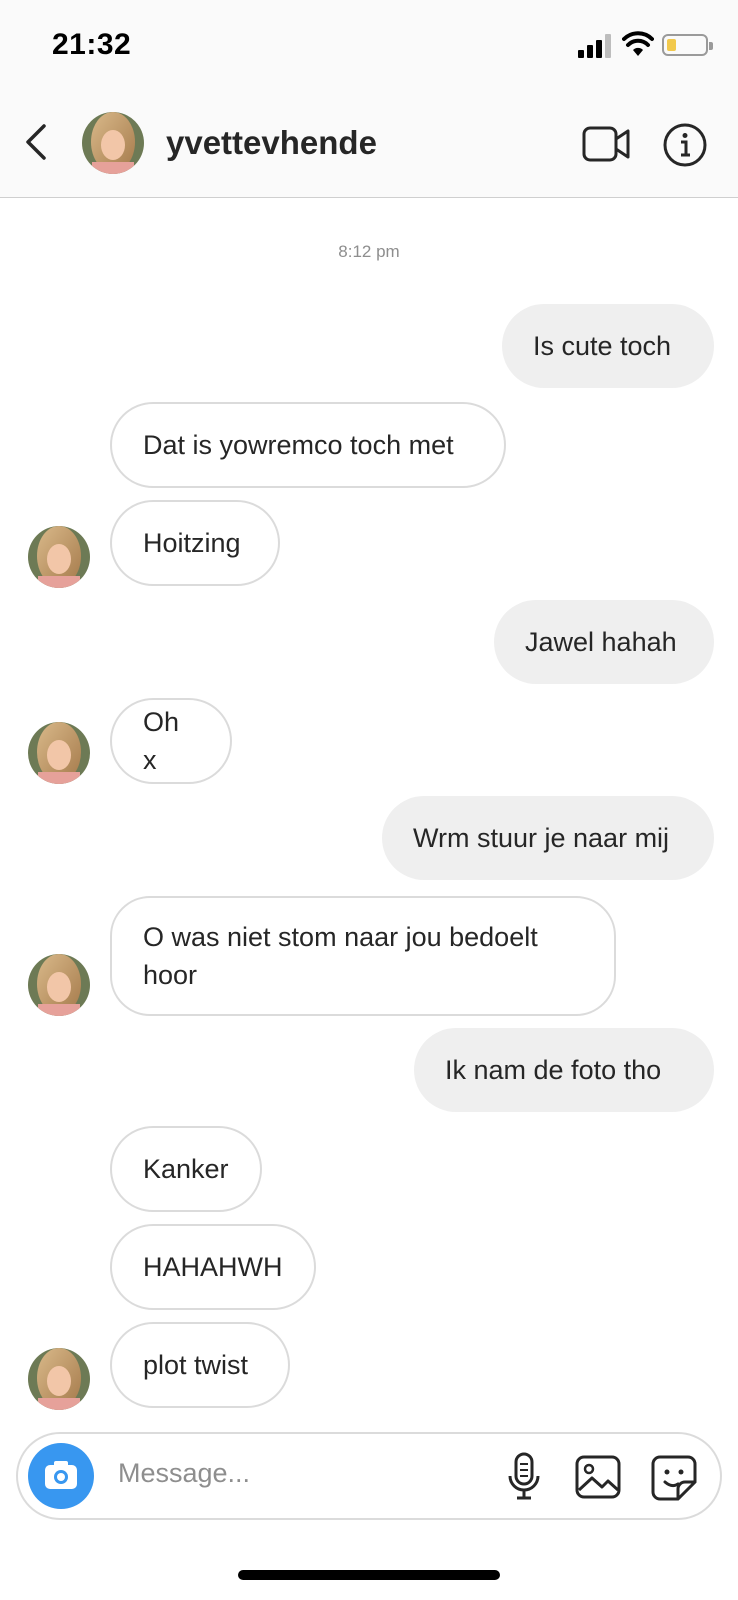  Describe the element at coordinates (308, 445) in the screenshot. I see `message-bubble-incoming: Dat is yowremco toch met` at that location.